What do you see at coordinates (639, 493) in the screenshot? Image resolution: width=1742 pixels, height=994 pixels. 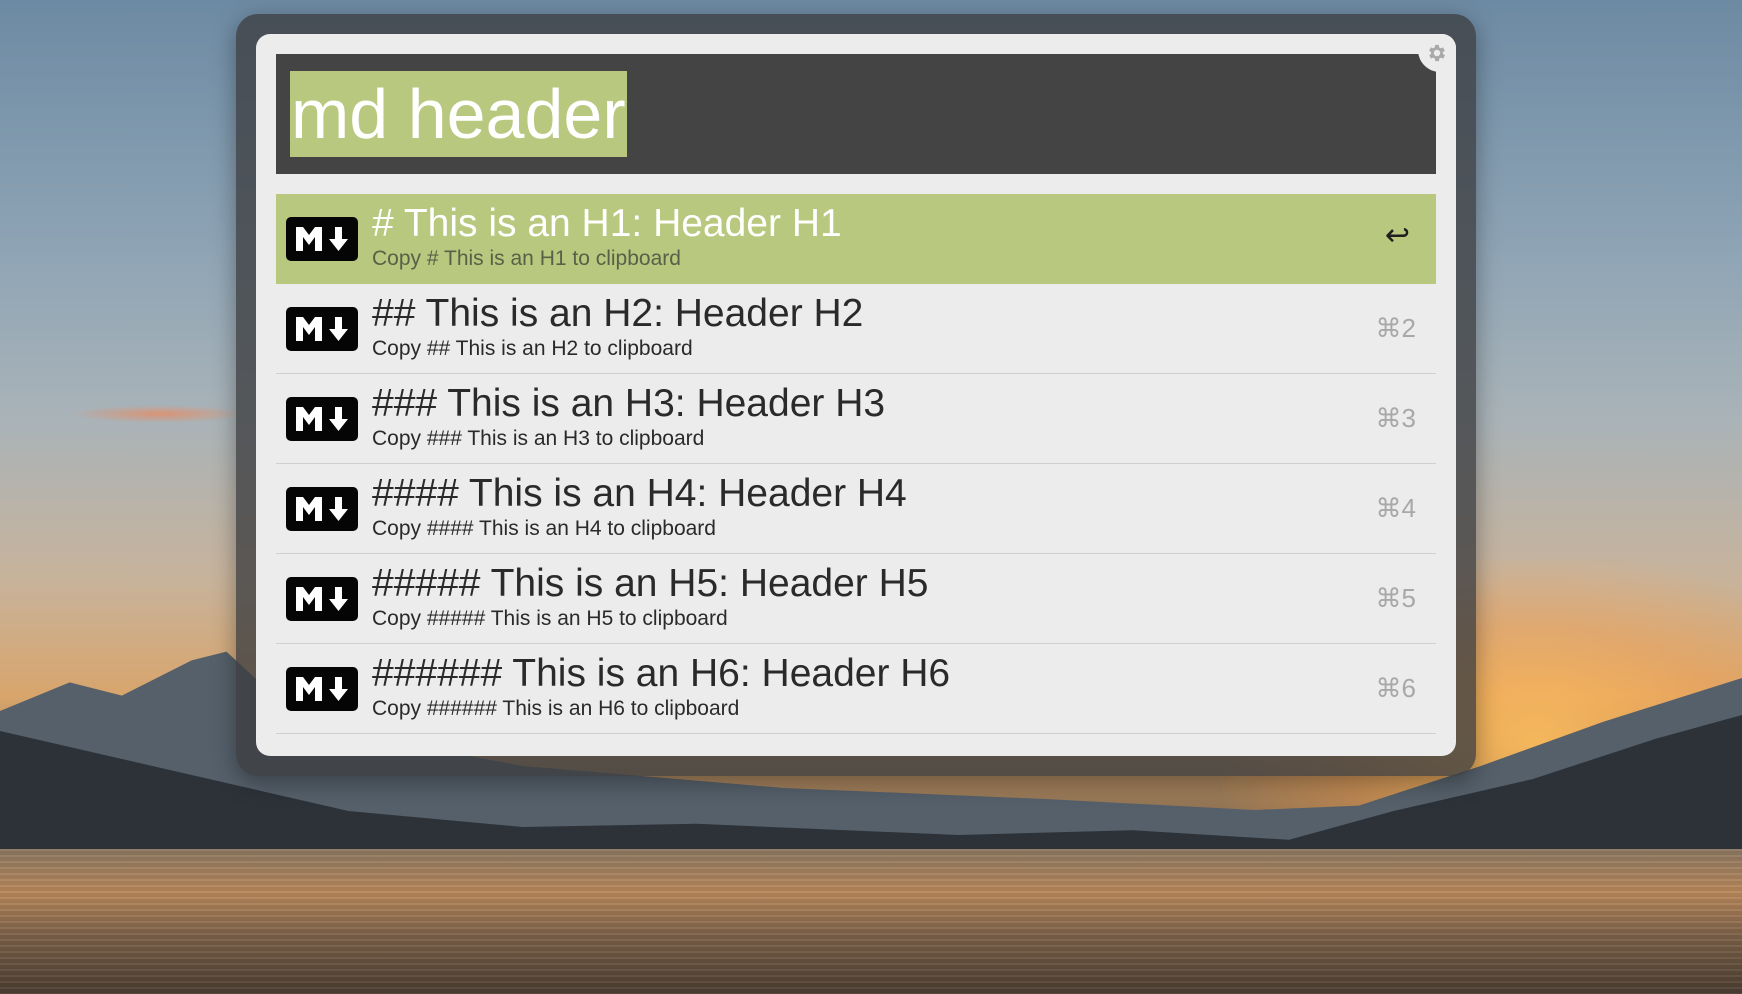 I see `result-title: #### This is an H4: Header H4` at bounding box center [639, 493].